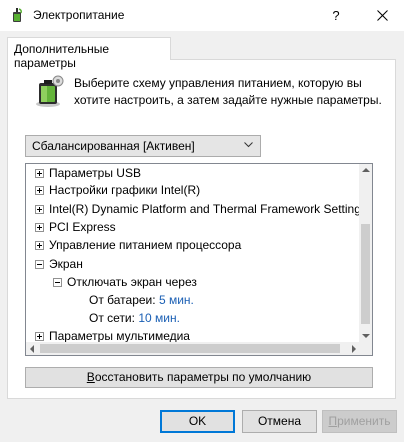  I want to click on tree-item-plugged-in: От сети: 10 мин., so click(134, 318).